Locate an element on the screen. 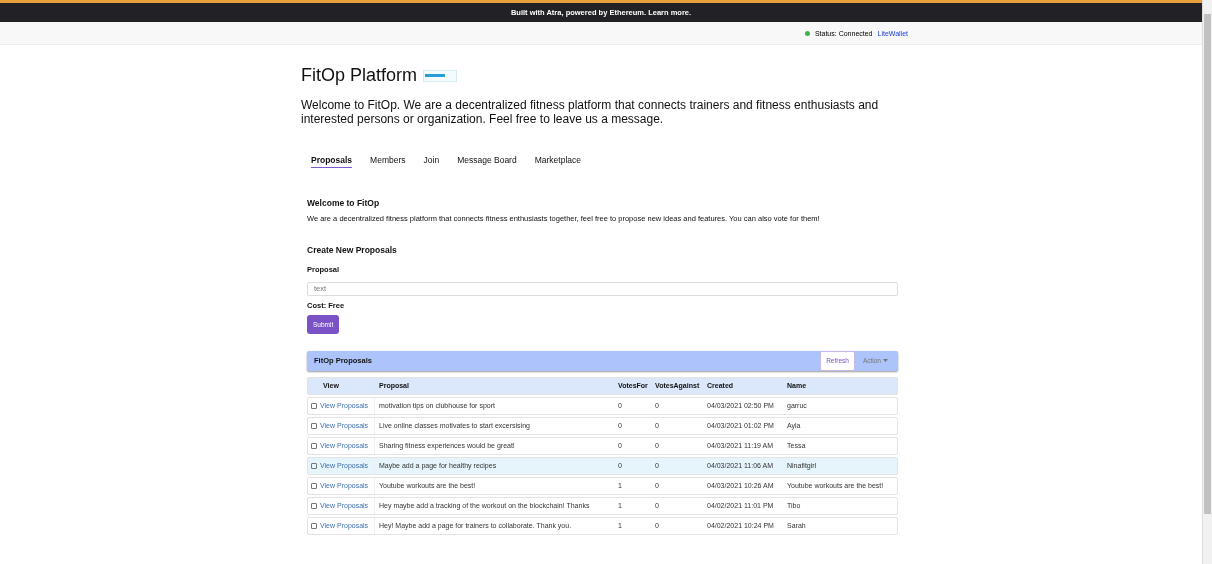 The image size is (1212, 564). tab: Marketplace is located at coordinates (557, 161).